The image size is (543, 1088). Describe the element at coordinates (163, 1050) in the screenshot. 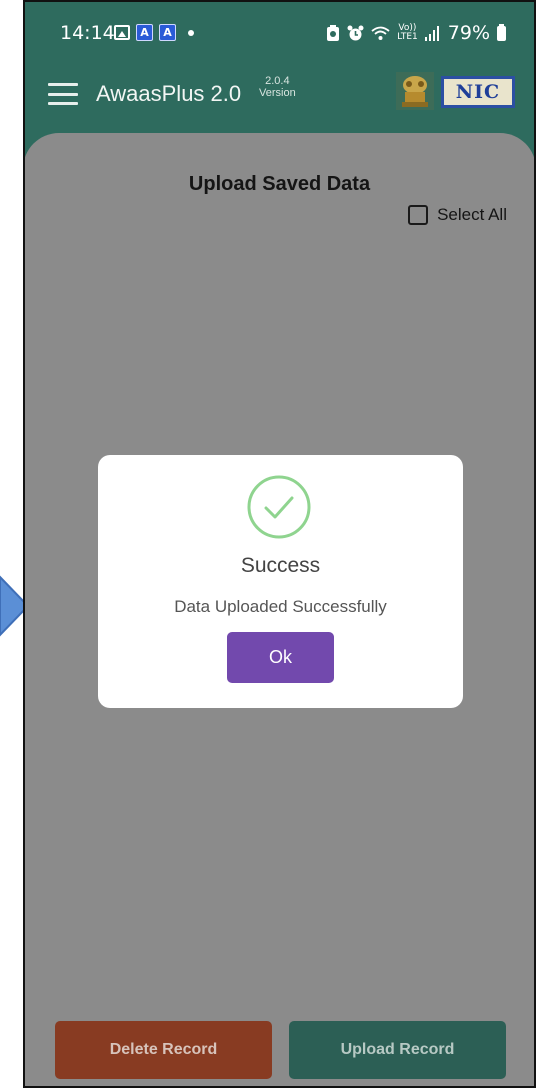

I see `delete-record-button: Delete Record` at that location.